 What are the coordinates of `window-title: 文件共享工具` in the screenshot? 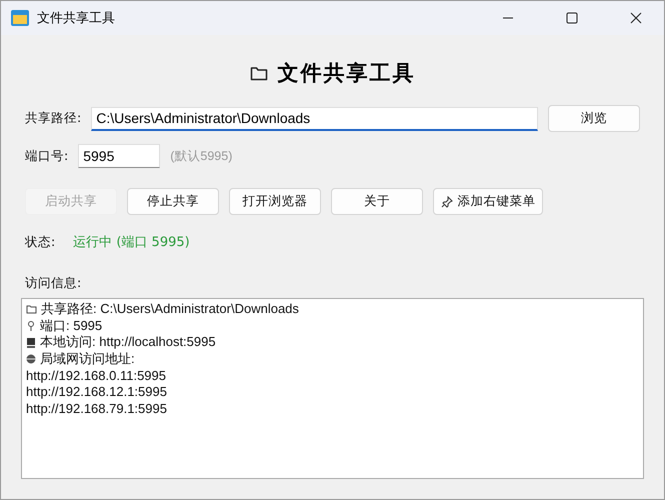 It's located at (76, 18).